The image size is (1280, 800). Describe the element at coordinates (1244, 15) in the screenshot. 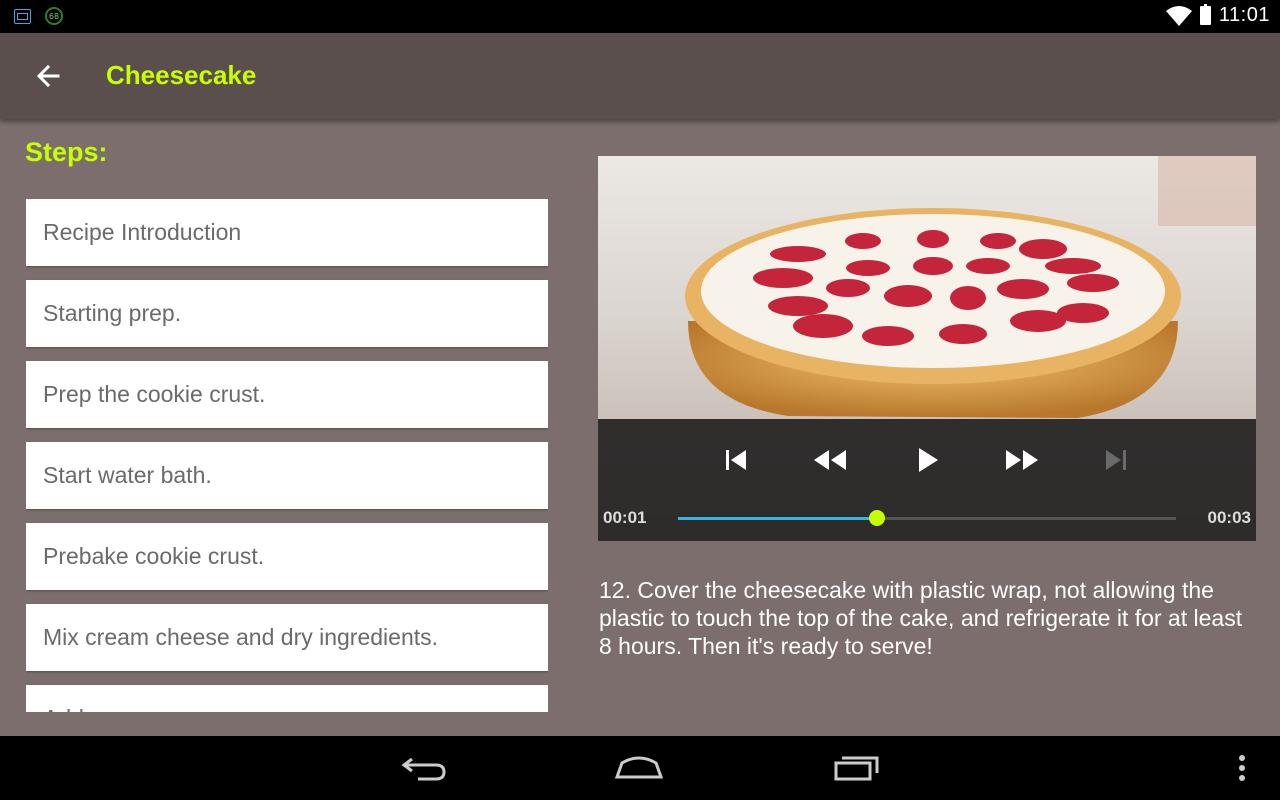

I see `clock: 11:01` at that location.